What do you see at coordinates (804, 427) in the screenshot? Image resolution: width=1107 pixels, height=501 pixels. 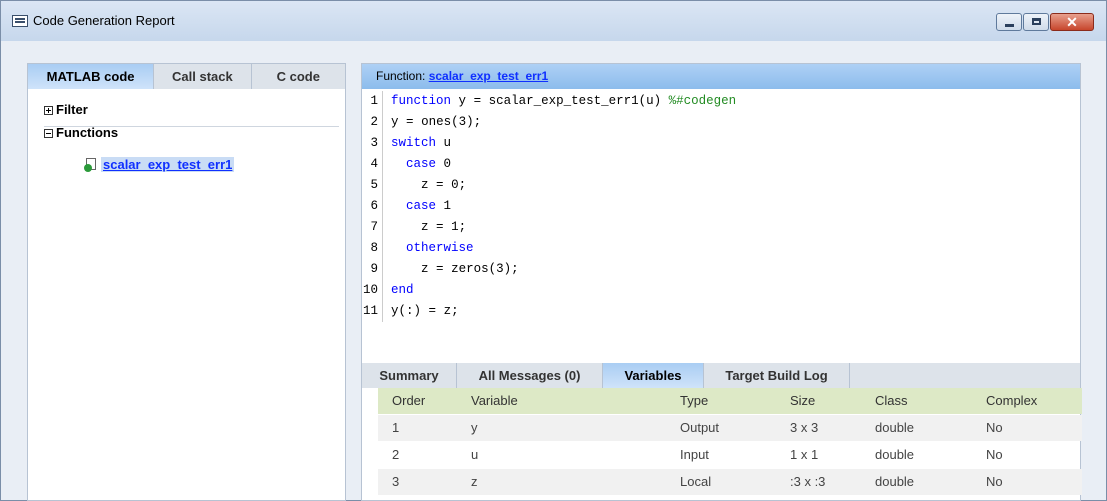 I see `cell-size: 3 x 3` at bounding box center [804, 427].